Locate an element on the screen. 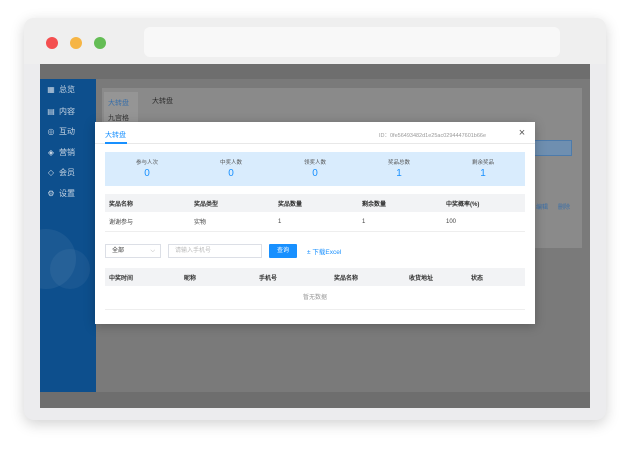 The width and height of the screenshot is (630, 452). column-header: 昵称 is located at coordinates (190, 278).